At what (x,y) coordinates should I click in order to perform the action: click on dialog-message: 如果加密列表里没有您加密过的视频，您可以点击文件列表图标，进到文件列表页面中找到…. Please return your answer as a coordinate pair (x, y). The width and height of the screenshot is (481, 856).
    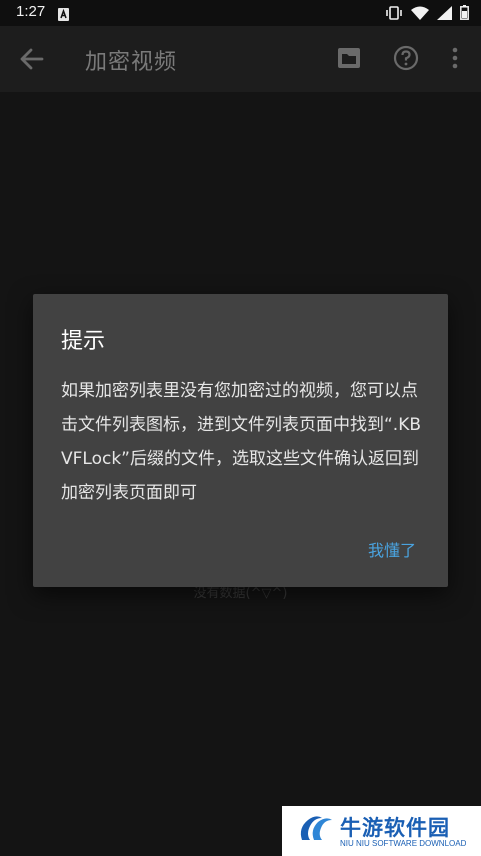
    Looking at the image, I should click on (241, 442).